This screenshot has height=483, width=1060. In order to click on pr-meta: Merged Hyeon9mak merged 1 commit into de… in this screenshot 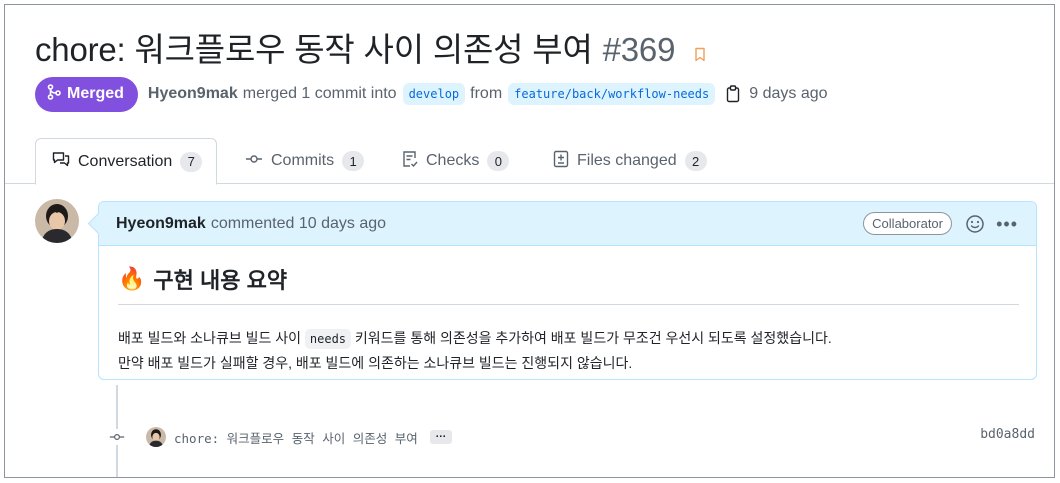, I will do `click(431, 94)`.